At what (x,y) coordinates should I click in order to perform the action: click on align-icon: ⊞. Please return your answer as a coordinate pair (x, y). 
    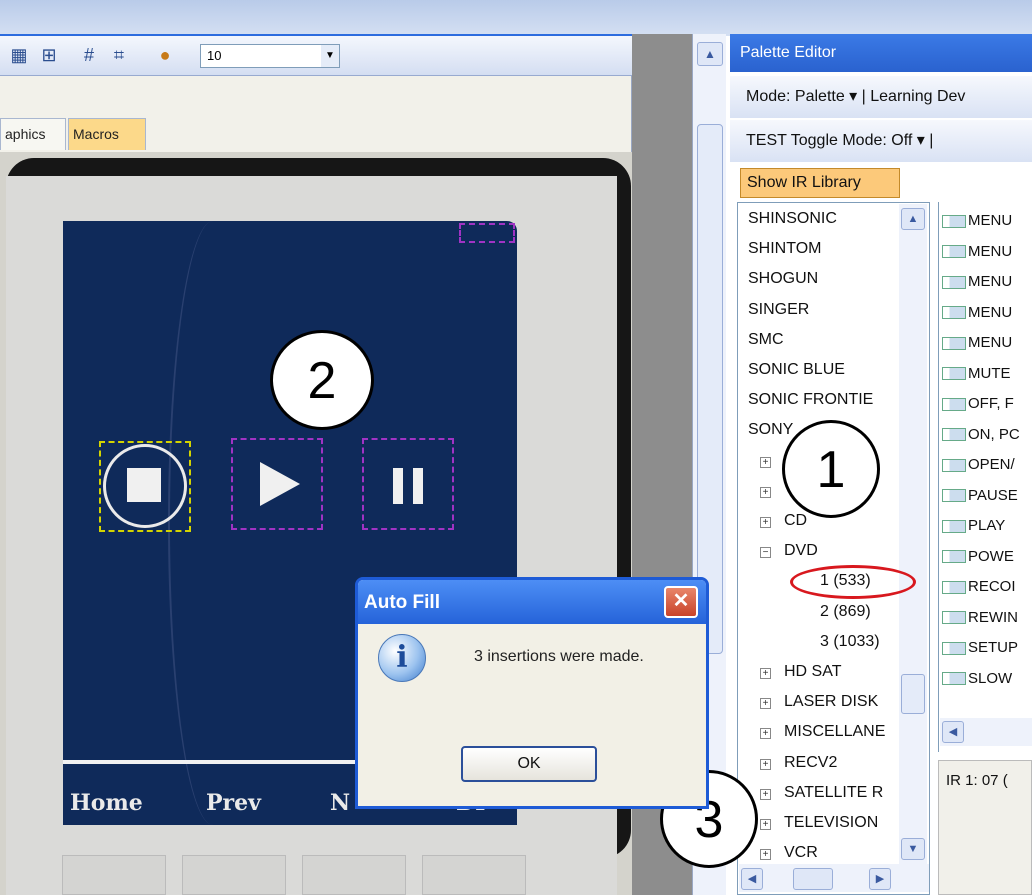
    Looking at the image, I should click on (49, 55).